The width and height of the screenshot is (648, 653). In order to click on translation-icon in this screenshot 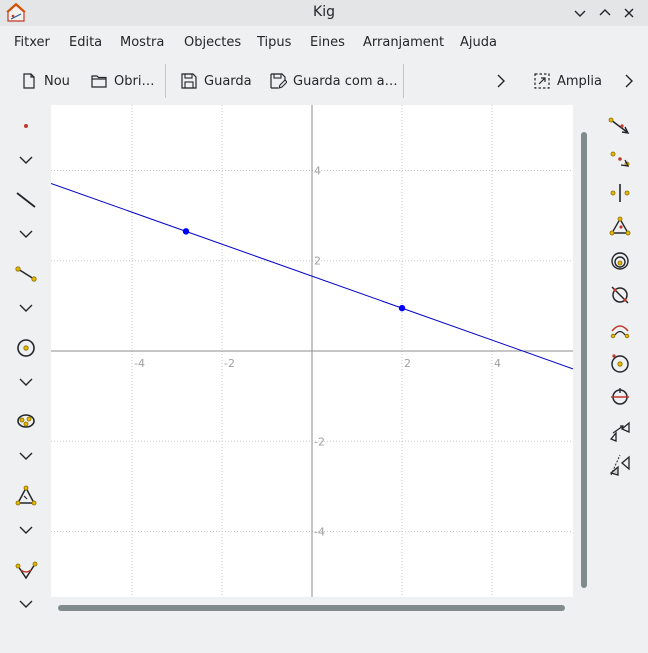, I will do `click(620, 431)`.